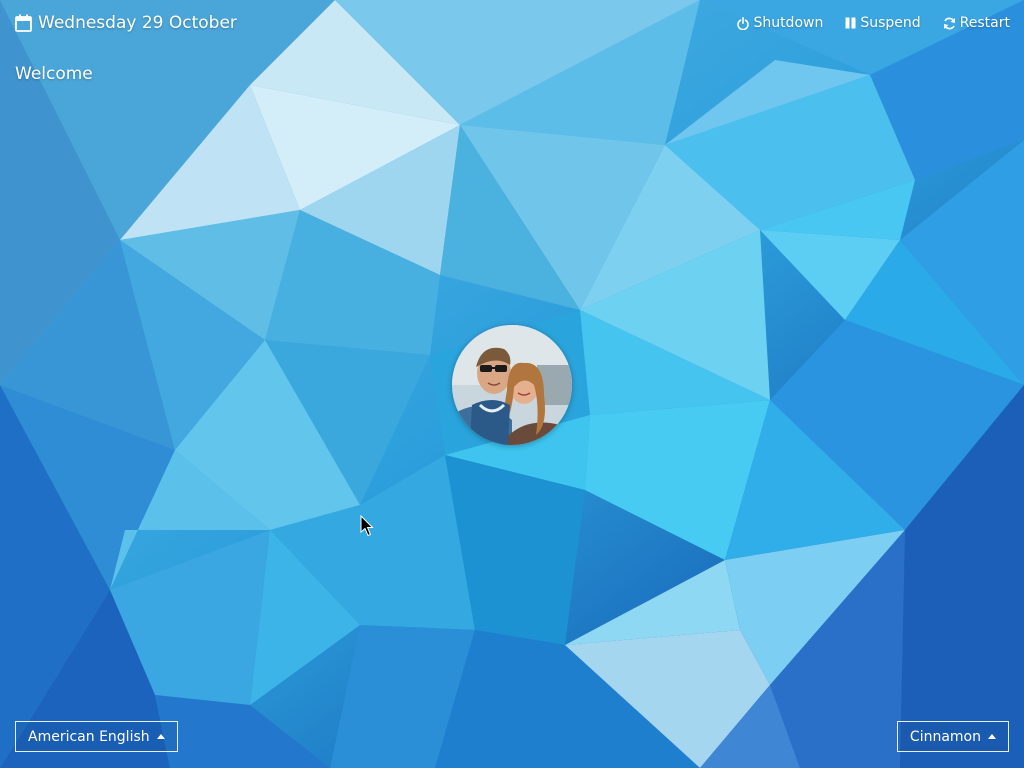  I want to click on user-photo, so click(512, 385).